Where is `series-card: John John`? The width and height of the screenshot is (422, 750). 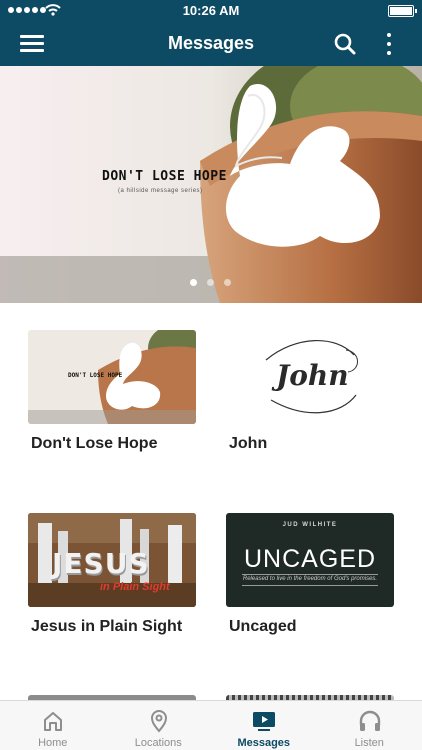
series-card: John John is located at coordinates (310, 391).